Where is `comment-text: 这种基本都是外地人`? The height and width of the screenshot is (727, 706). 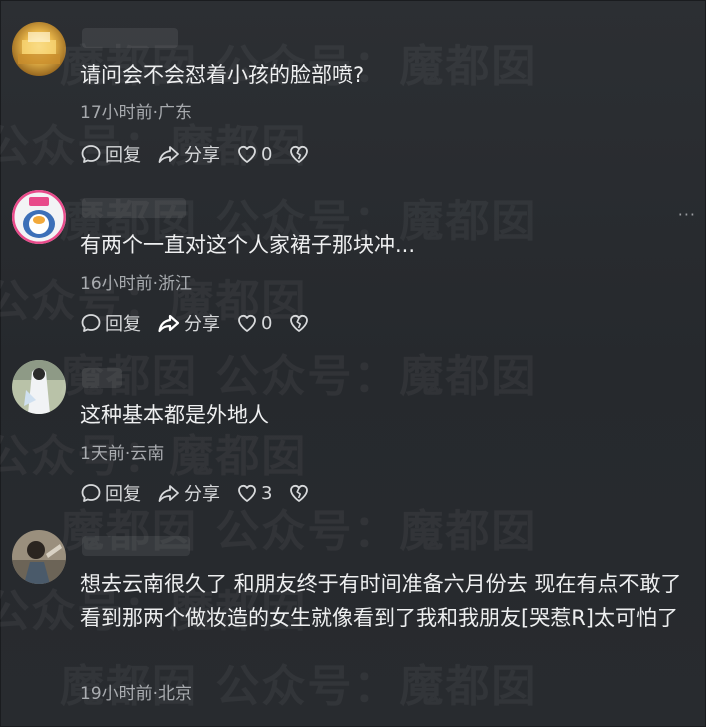
comment-text: 这种基本都是外地人 is located at coordinates (174, 415).